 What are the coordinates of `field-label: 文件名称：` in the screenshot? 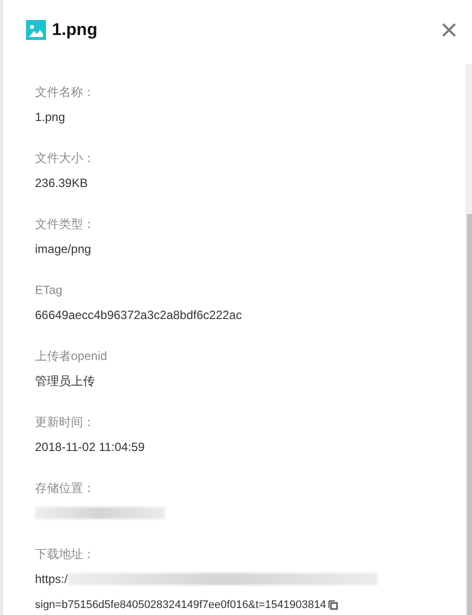 It's located at (65, 92).